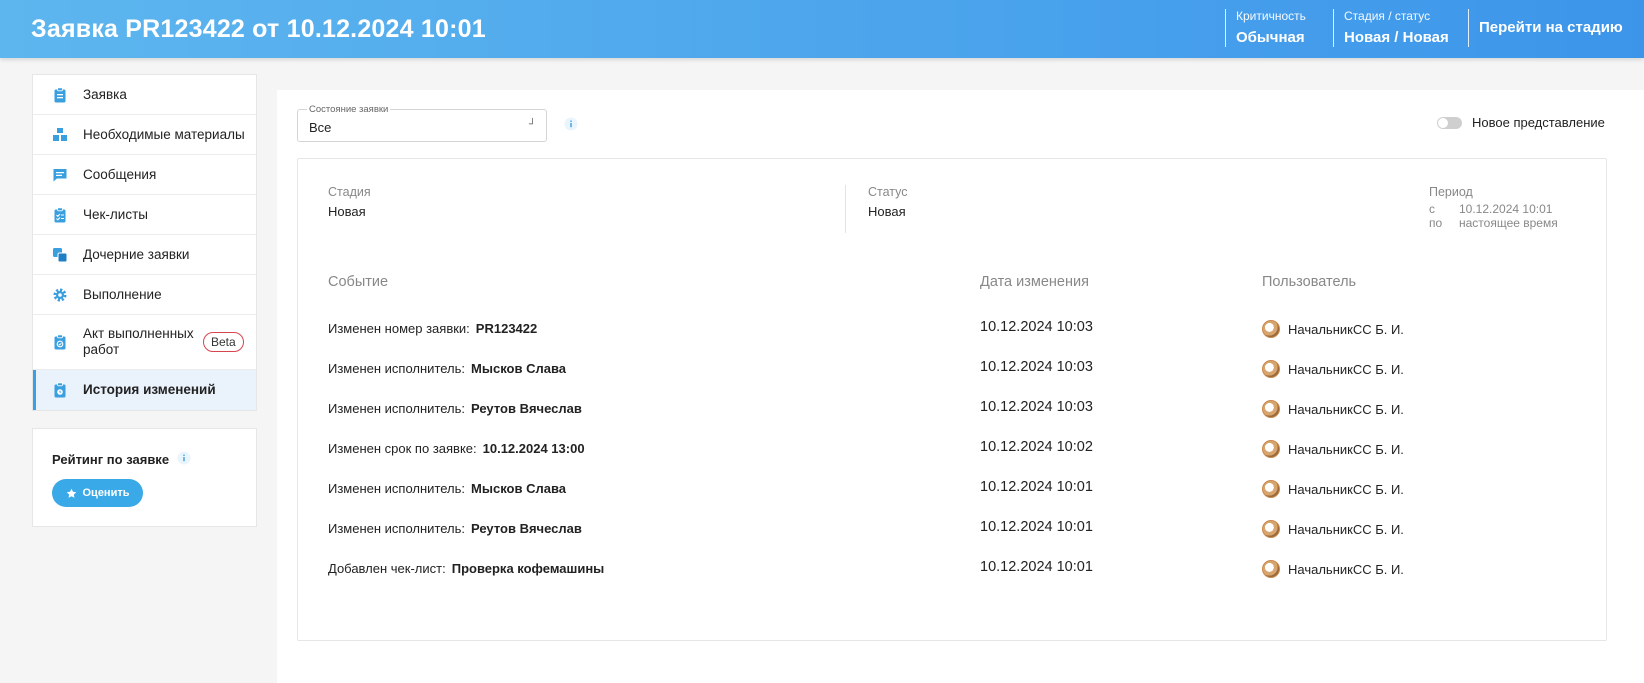 This screenshot has width=1644, height=683. I want to click on sidebar-item-checklists: Чек-листы, so click(144, 215).